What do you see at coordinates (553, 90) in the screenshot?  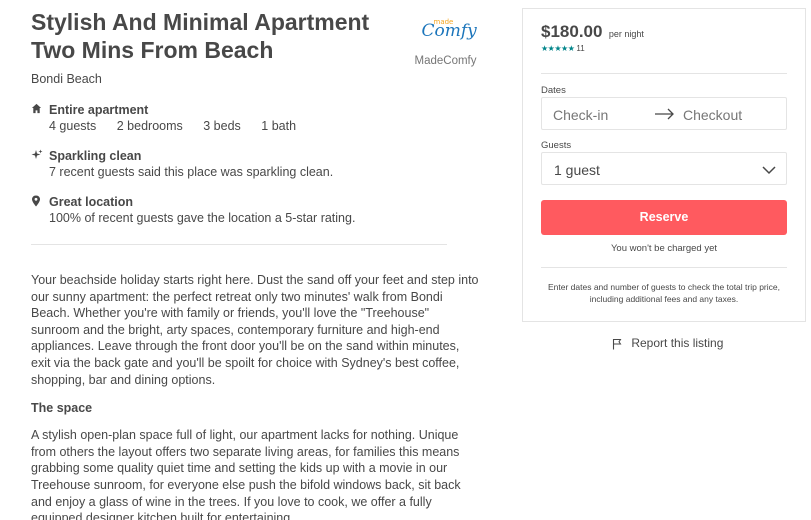 I see `dates-label: Dates` at bounding box center [553, 90].